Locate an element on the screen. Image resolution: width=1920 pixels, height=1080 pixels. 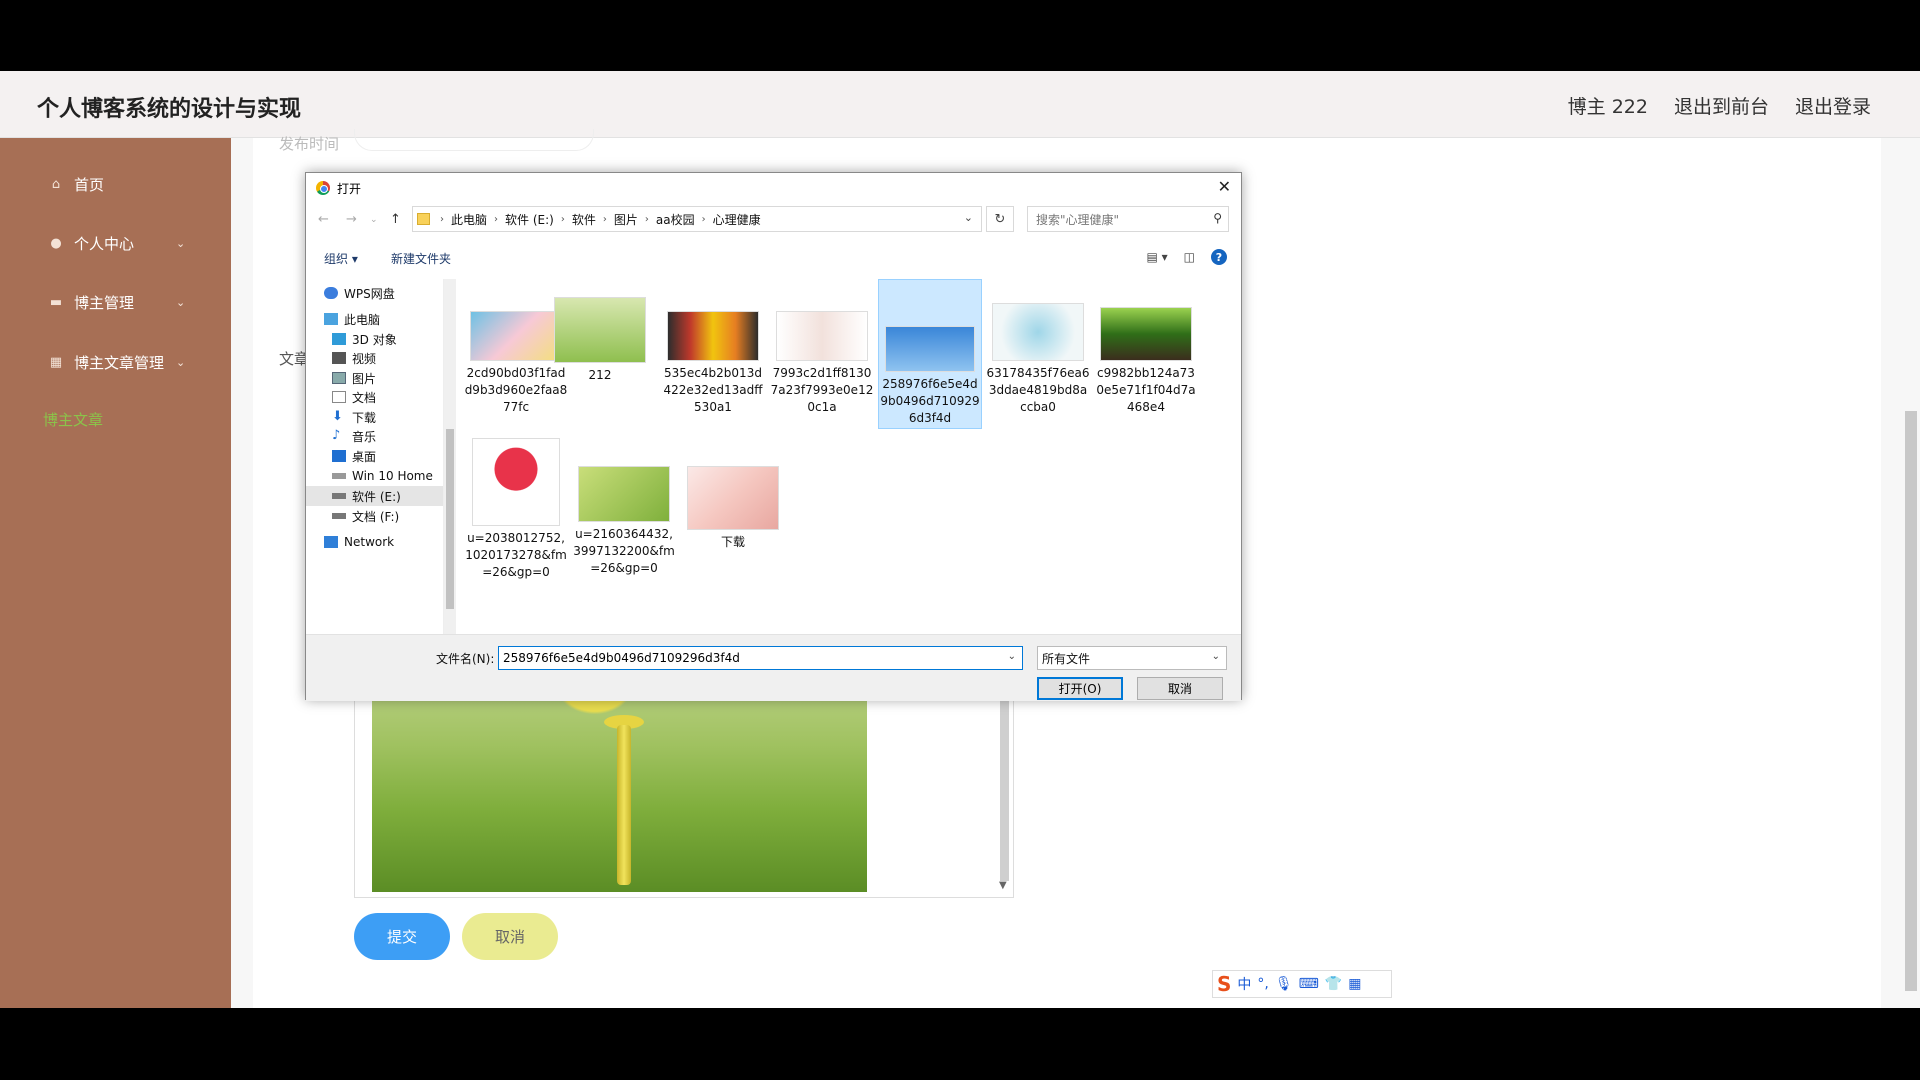
view-mode-icon: ▤ ▾ is located at coordinates (1156, 257).